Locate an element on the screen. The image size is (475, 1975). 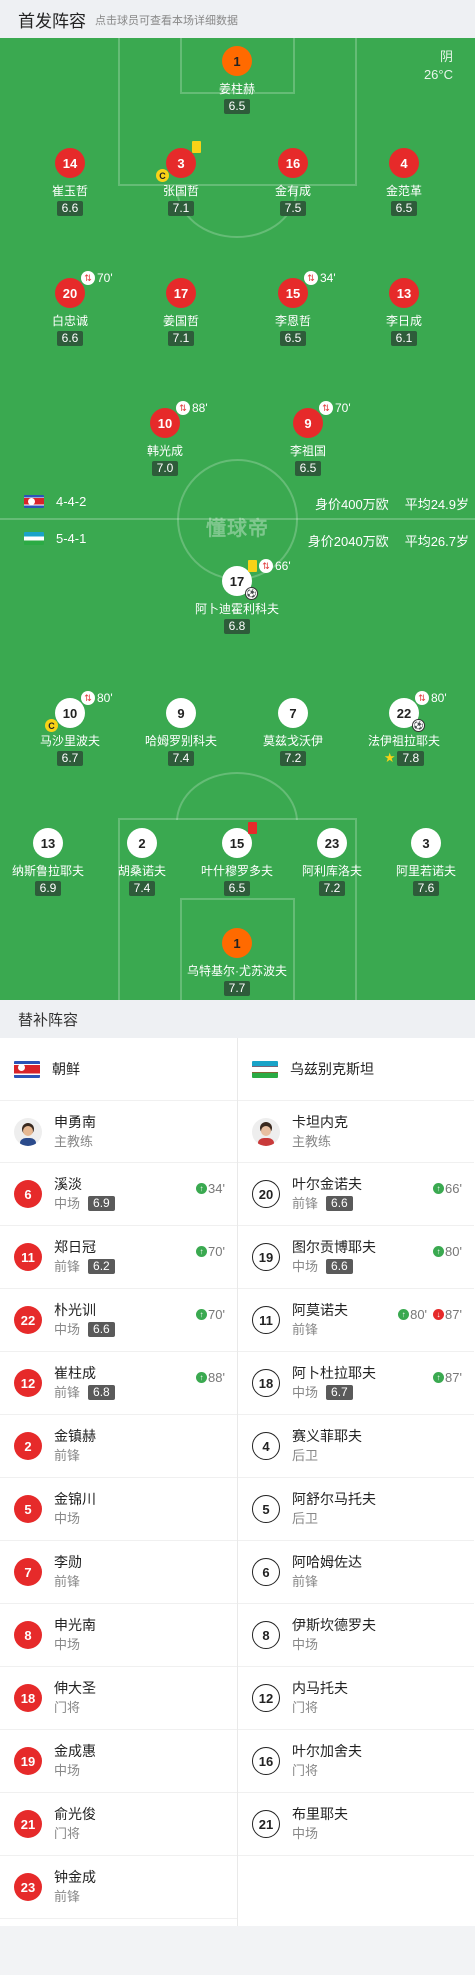
away-player: 10 C ⇅ 80' 马沙里波夫 6.7 is located at coordinates (70, 729).